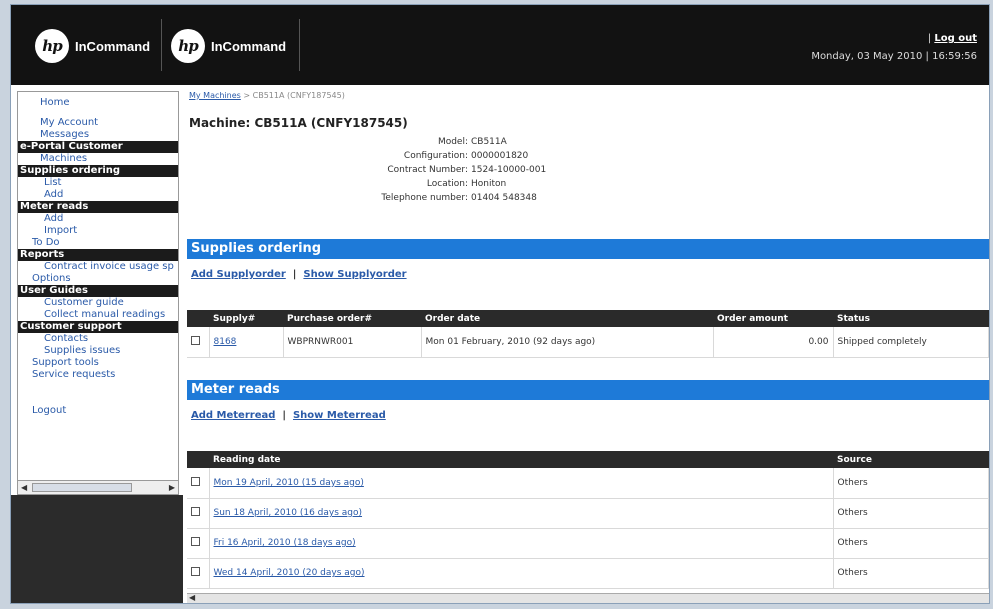 This screenshot has height=609, width=993. I want to click on phone-label: Telephone number:, so click(424, 198).